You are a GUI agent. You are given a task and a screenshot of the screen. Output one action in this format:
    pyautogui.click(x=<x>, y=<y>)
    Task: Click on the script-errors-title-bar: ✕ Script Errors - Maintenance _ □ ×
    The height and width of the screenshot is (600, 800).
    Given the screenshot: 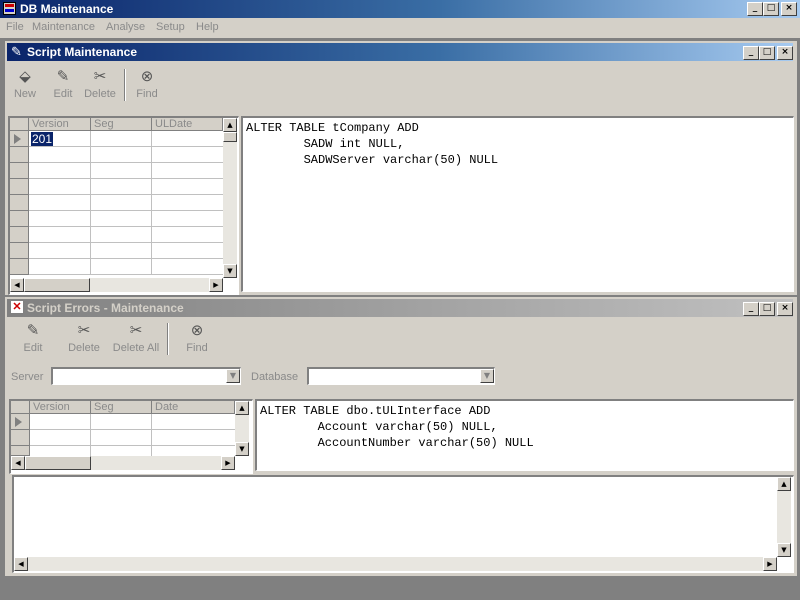 What is the action you would take?
    pyautogui.click(x=400, y=308)
    